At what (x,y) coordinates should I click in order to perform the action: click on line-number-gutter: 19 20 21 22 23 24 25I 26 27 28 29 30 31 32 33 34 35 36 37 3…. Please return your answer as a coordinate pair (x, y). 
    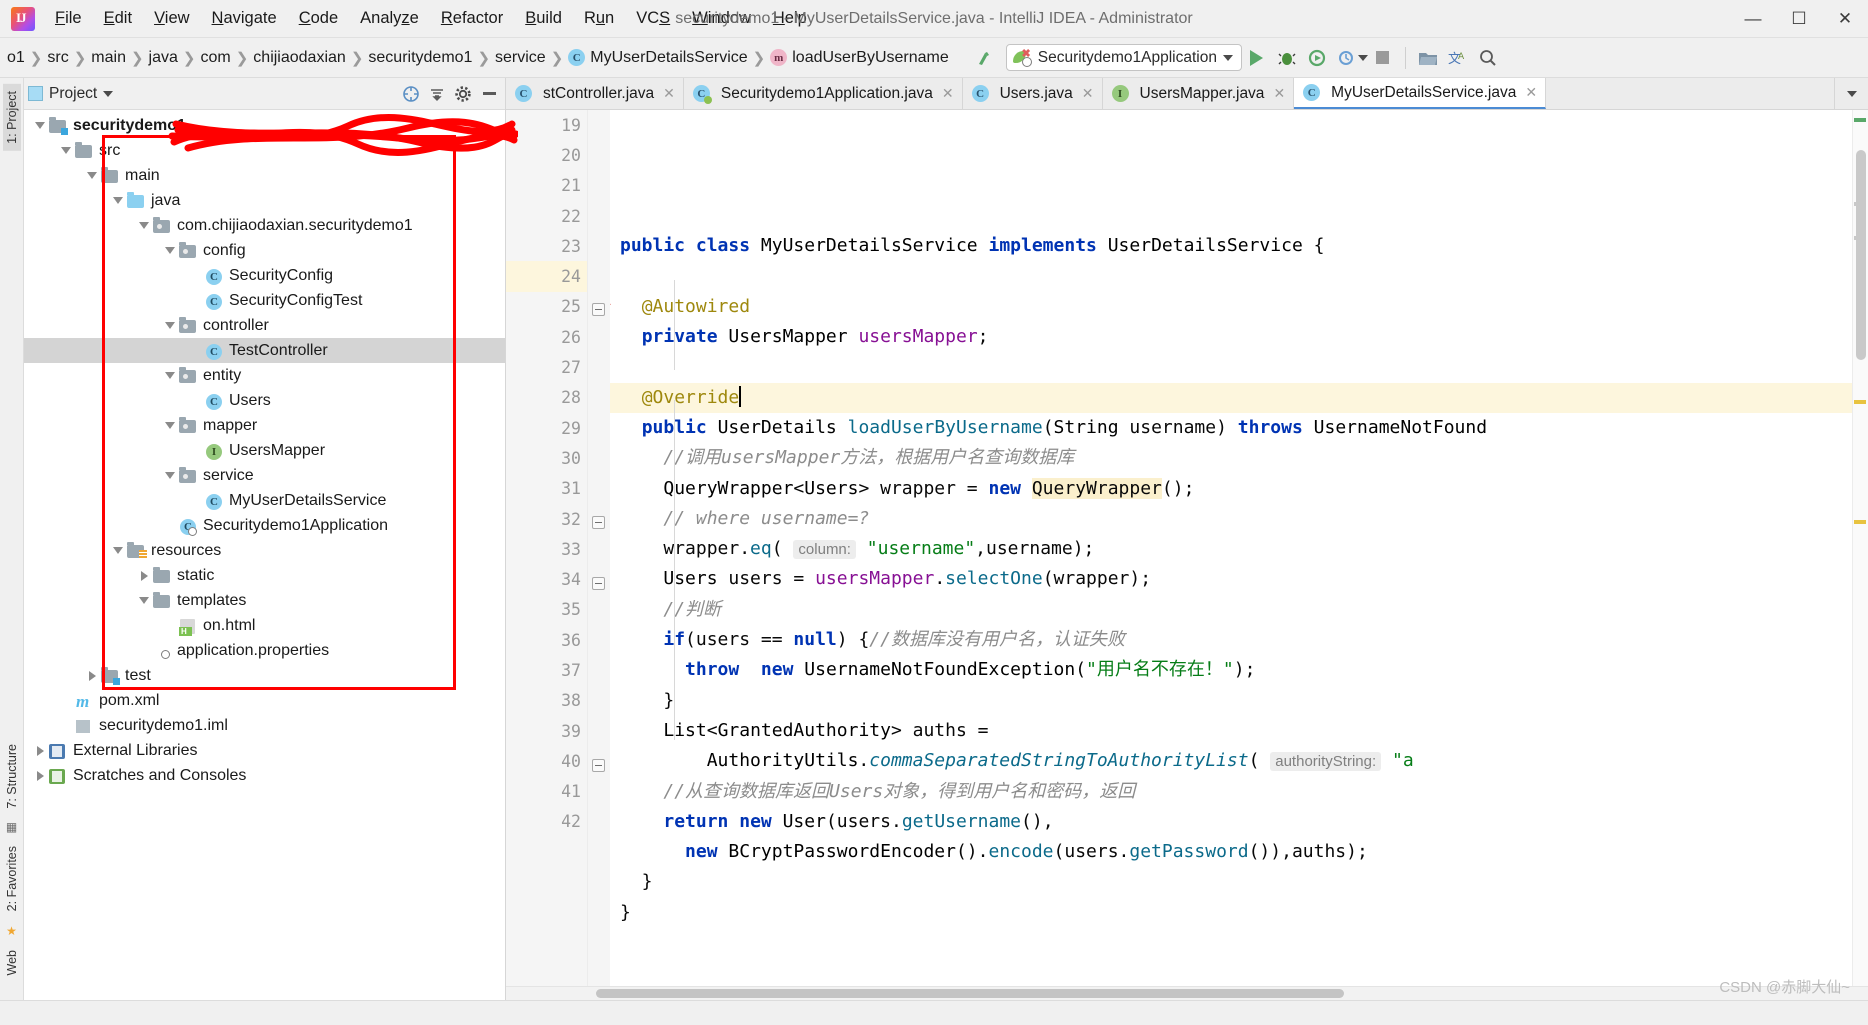
    Looking at the image, I should click on (558, 548).